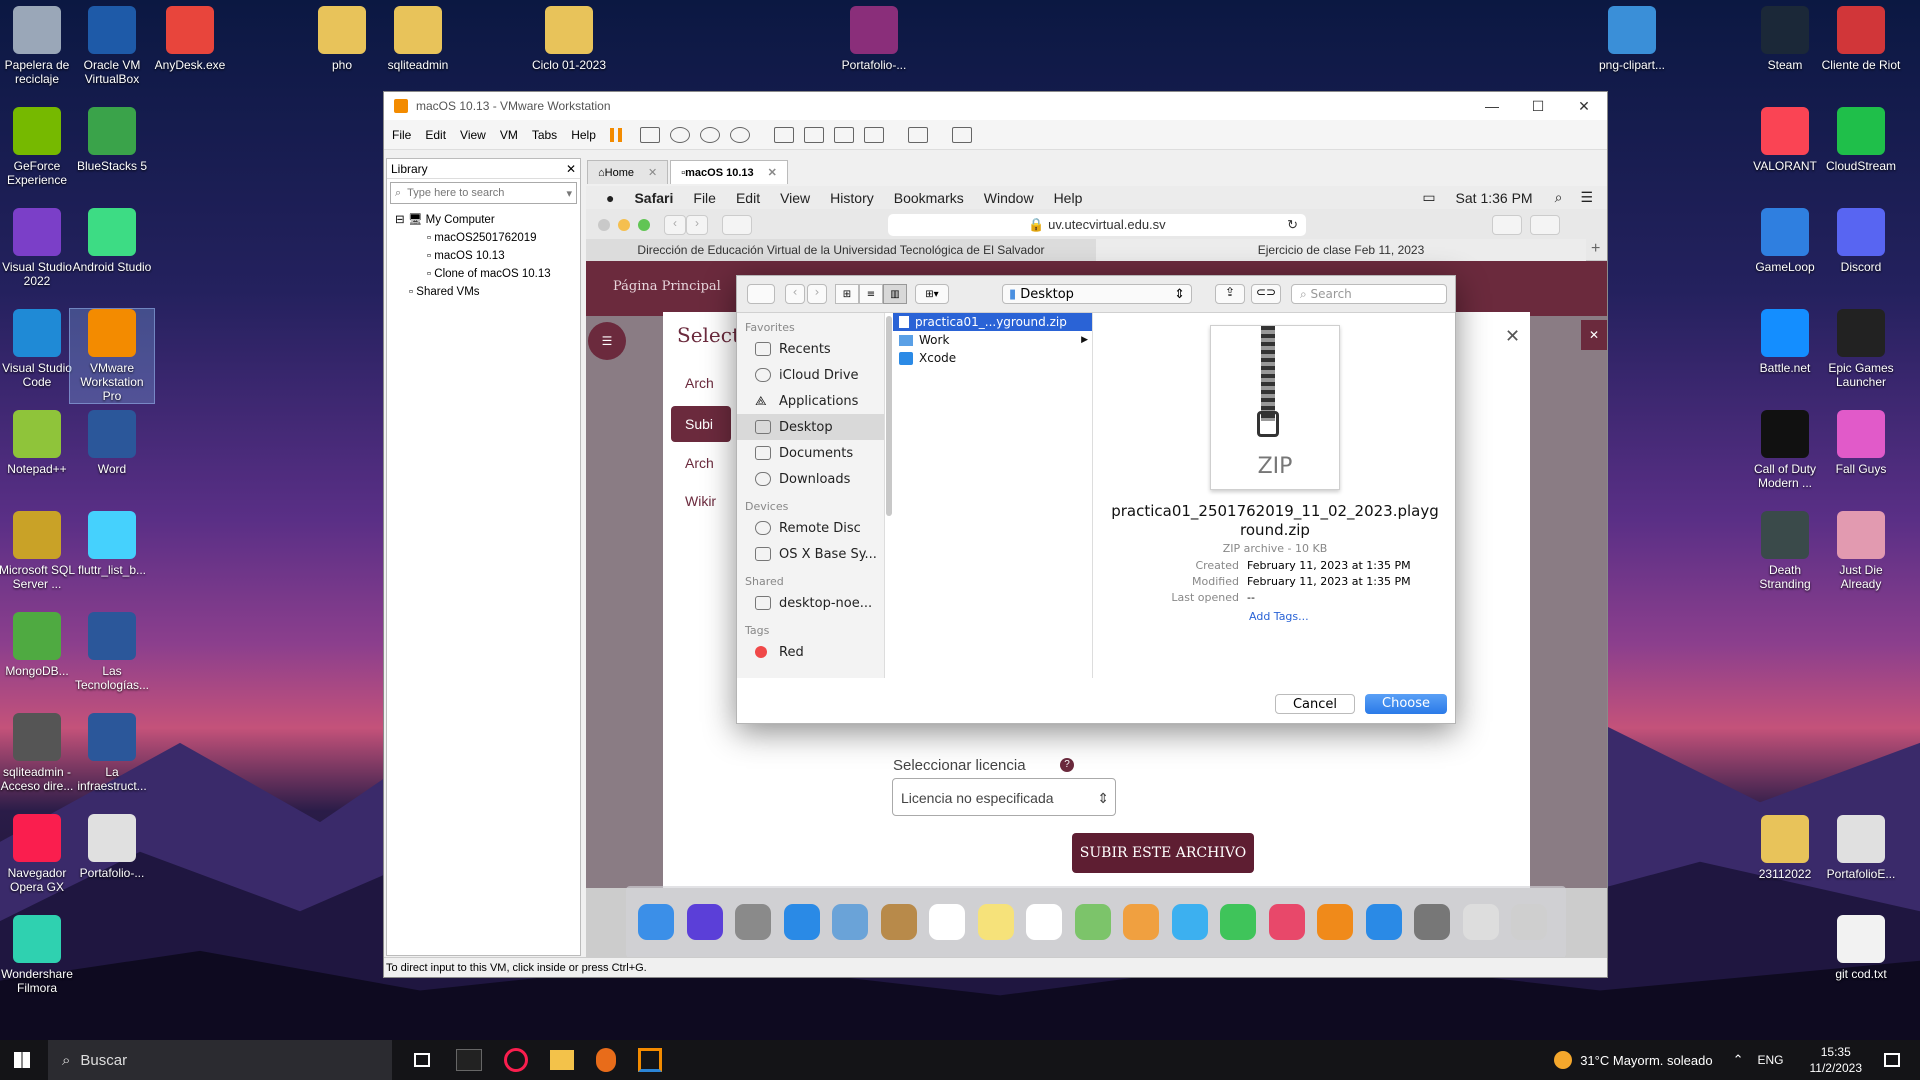 The height and width of the screenshot is (1080, 1920). I want to click on license-select: Licencia no especificada ⇕, so click(1004, 797).